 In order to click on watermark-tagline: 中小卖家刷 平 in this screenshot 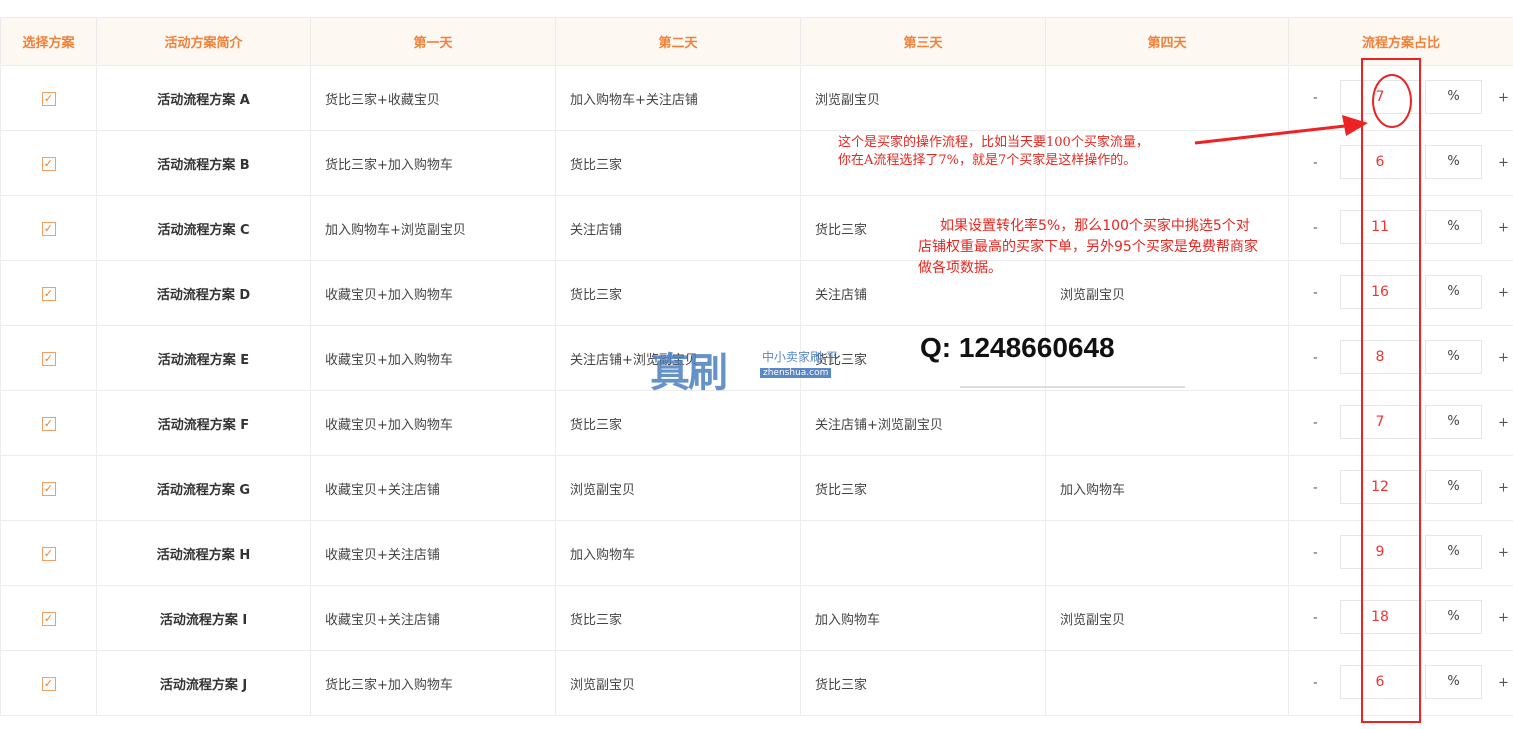, I will do `click(800, 357)`.